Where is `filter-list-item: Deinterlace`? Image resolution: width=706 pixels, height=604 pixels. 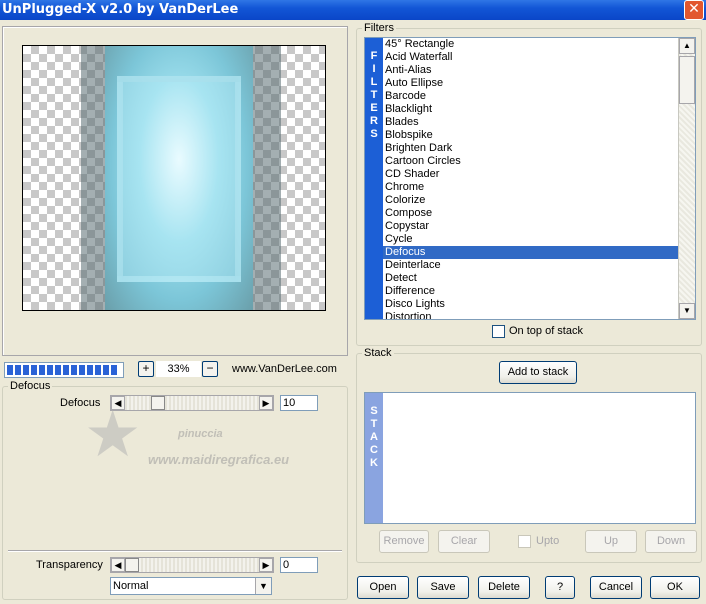 filter-list-item: Deinterlace is located at coordinates (530, 265).